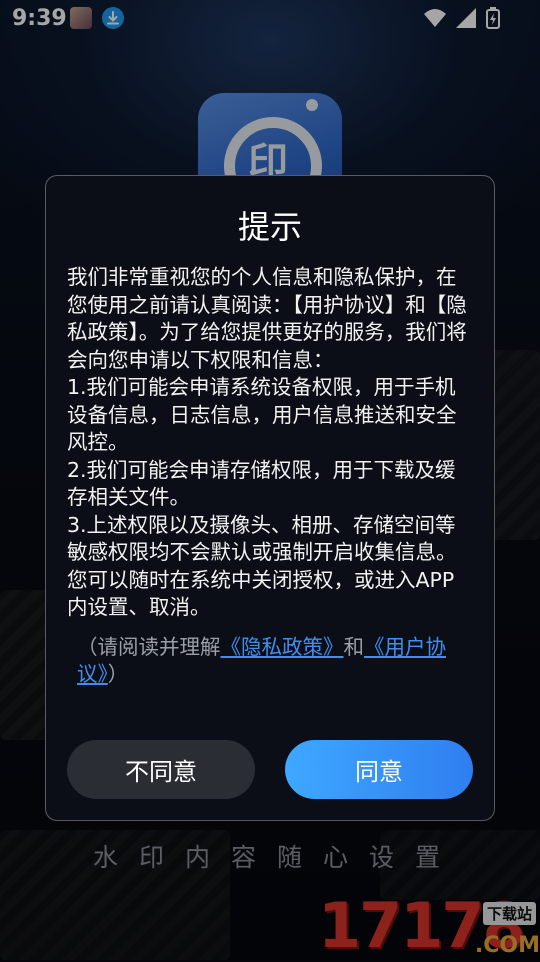 This screenshot has height=962, width=540. Describe the element at coordinates (282, 647) in the screenshot. I see `privacy-policy-link: 《隐私政策》` at that location.